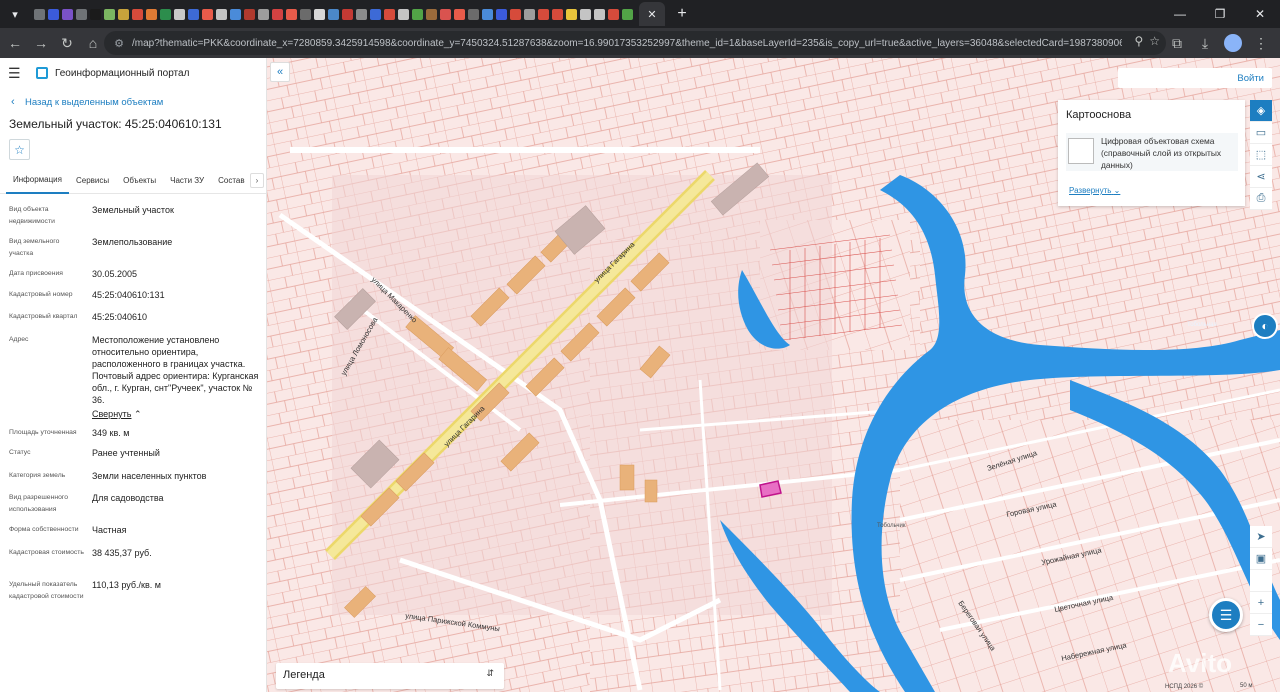  Describe the element at coordinates (37, 181) in the screenshot. I see `tab-information: Информация` at that location.